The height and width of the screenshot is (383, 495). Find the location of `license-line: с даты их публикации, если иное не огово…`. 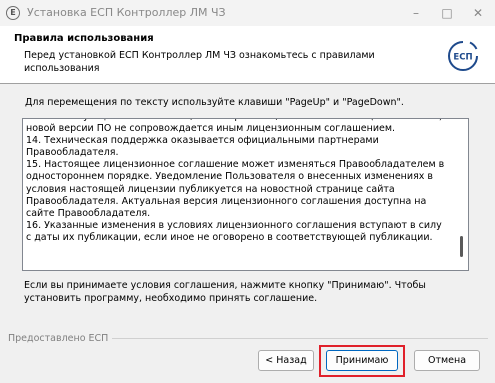

license-line: с даты их публикации, если иное не огово… is located at coordinates (229, 237).